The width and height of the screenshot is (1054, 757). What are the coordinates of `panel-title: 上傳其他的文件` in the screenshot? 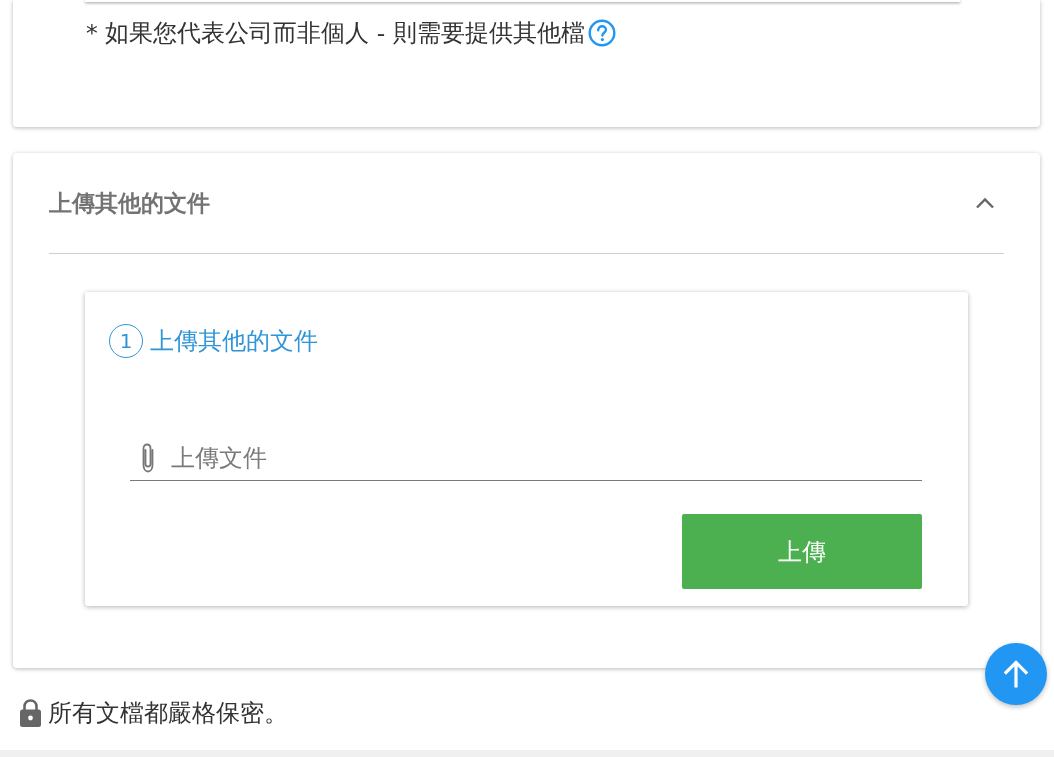 It's located at (129, 203).